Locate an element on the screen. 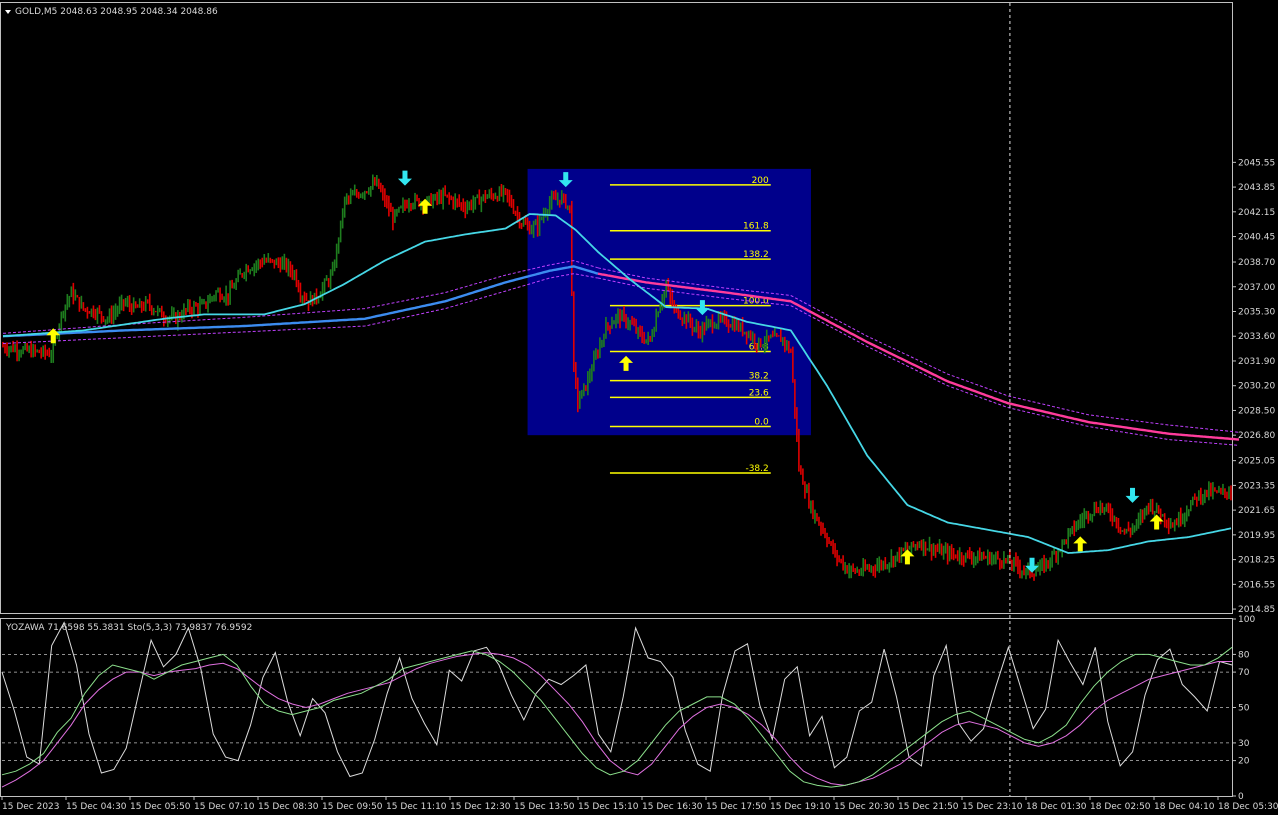  price-axis-label: 2043.85 is located at coordinates (1256, 188).